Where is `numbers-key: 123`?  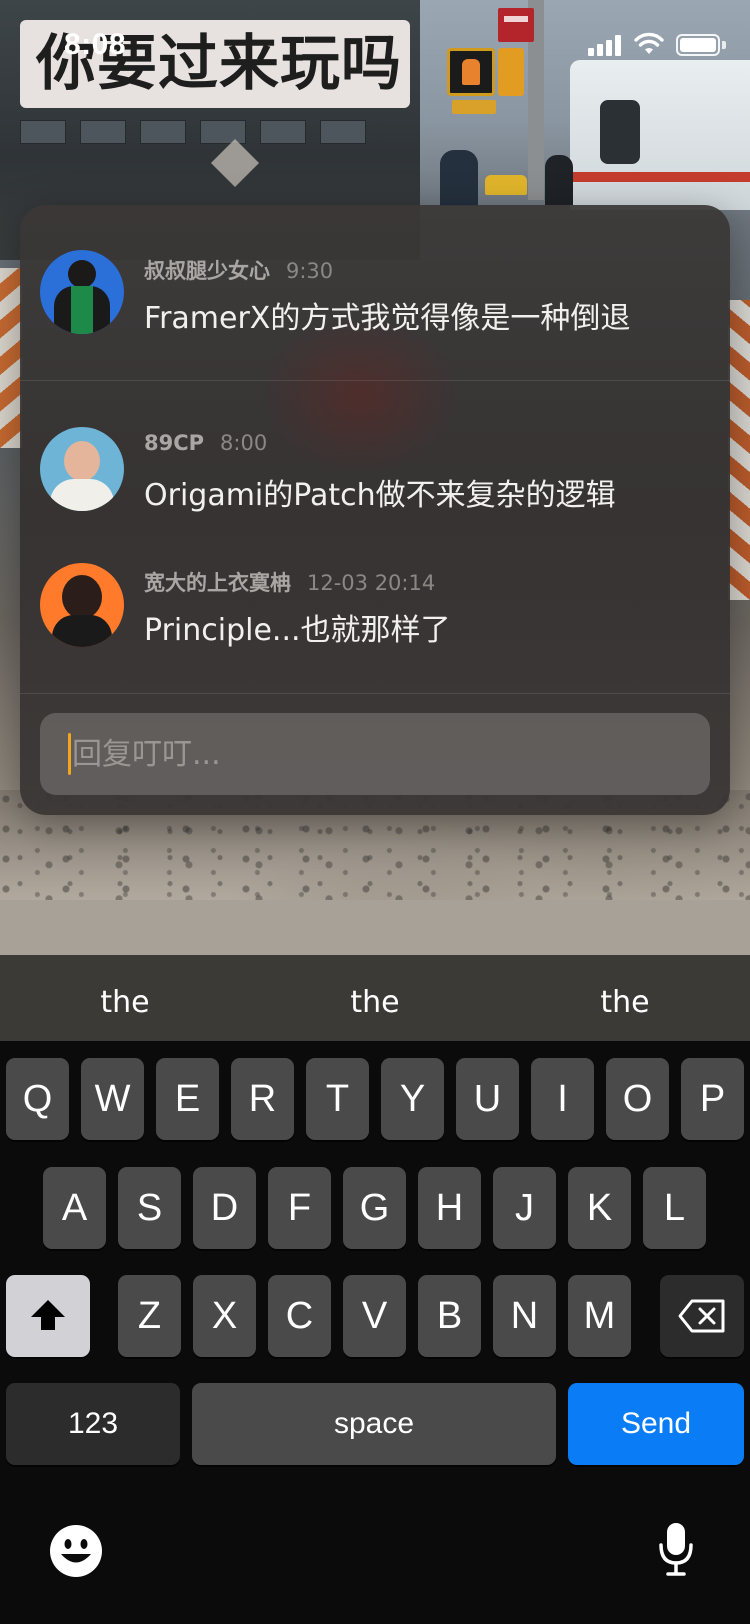 numbers-key: 123 is located at coordinates (93, 1424).